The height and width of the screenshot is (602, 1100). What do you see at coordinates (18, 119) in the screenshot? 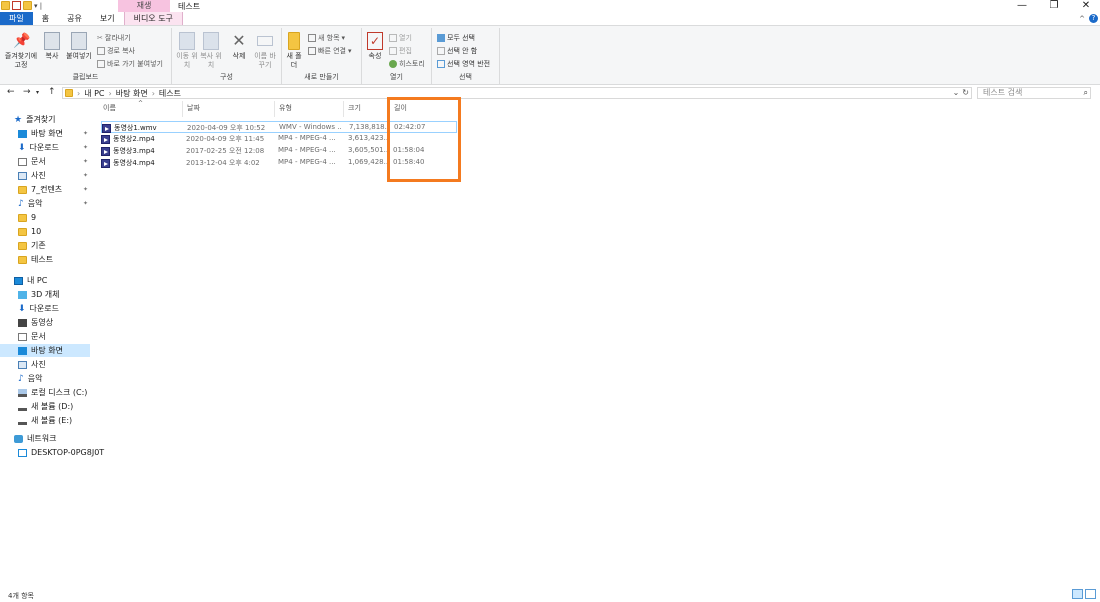
I see `star-icon: ★` at bounding box center [18, 119].